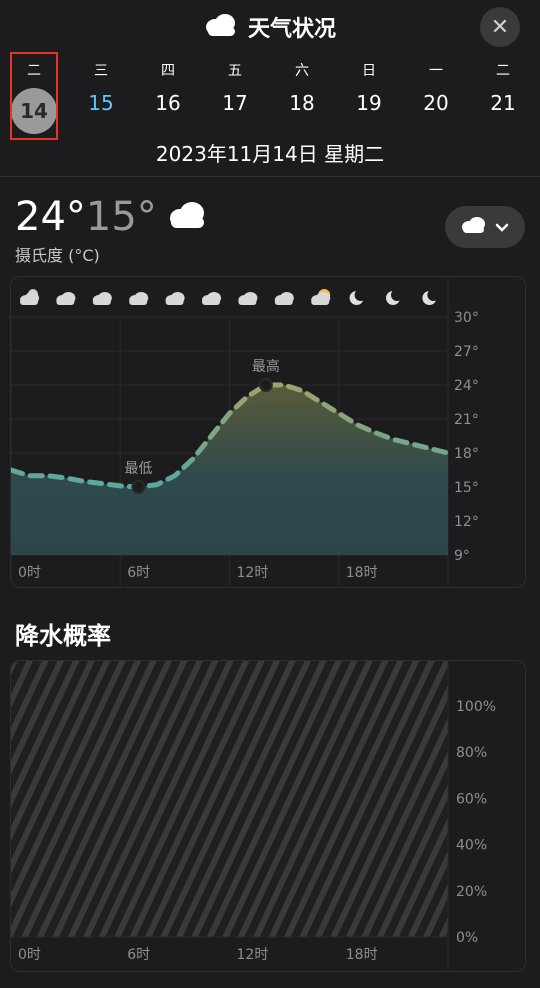  What do you see at coordinates (503, 103) in the screenshot?
I see `day-date: 21` at bounding box center [503, 103].